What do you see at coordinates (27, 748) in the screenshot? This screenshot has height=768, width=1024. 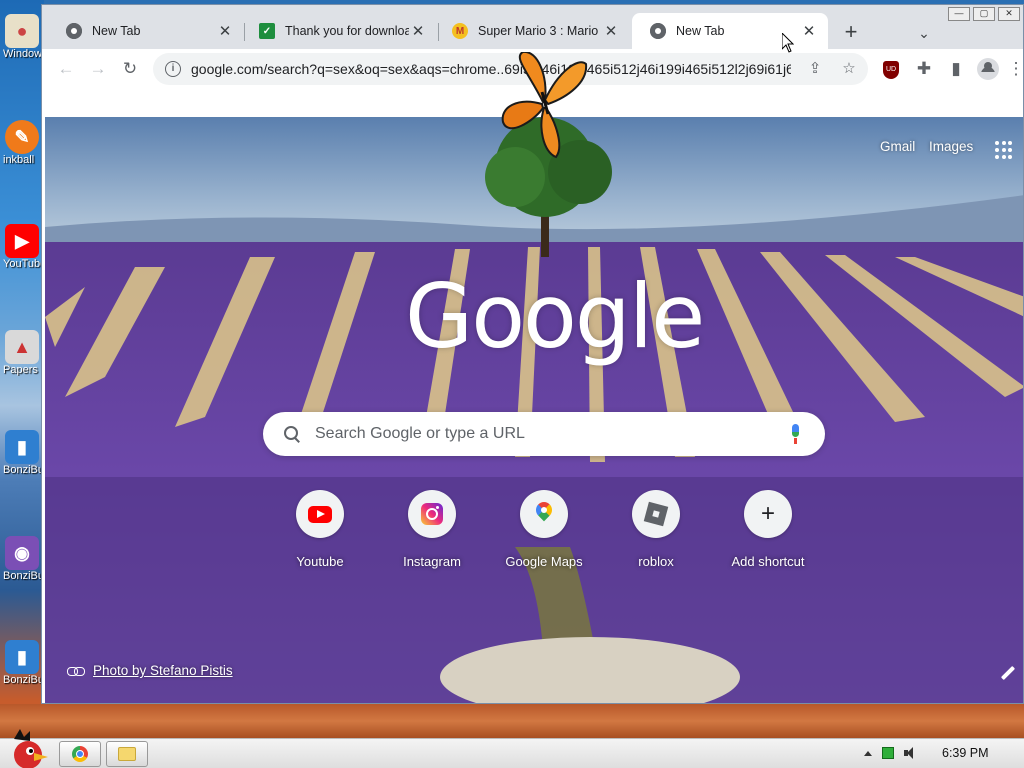 I see `start-button-angry-bird-icon` at bounding box center [27, 748].